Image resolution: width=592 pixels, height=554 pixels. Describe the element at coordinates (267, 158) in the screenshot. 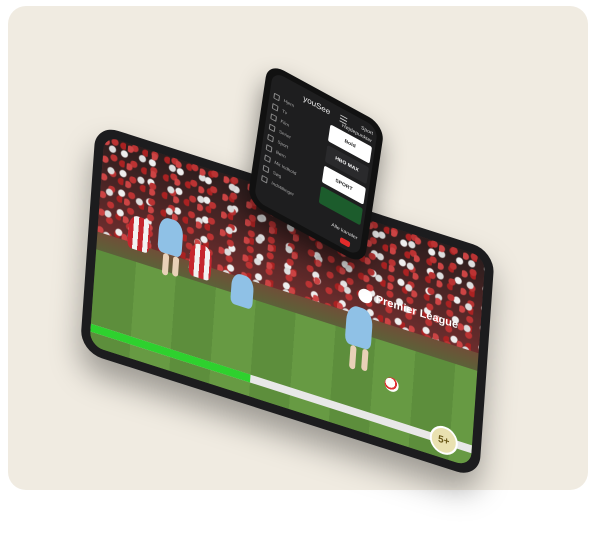

I see `library-icon` at that location.